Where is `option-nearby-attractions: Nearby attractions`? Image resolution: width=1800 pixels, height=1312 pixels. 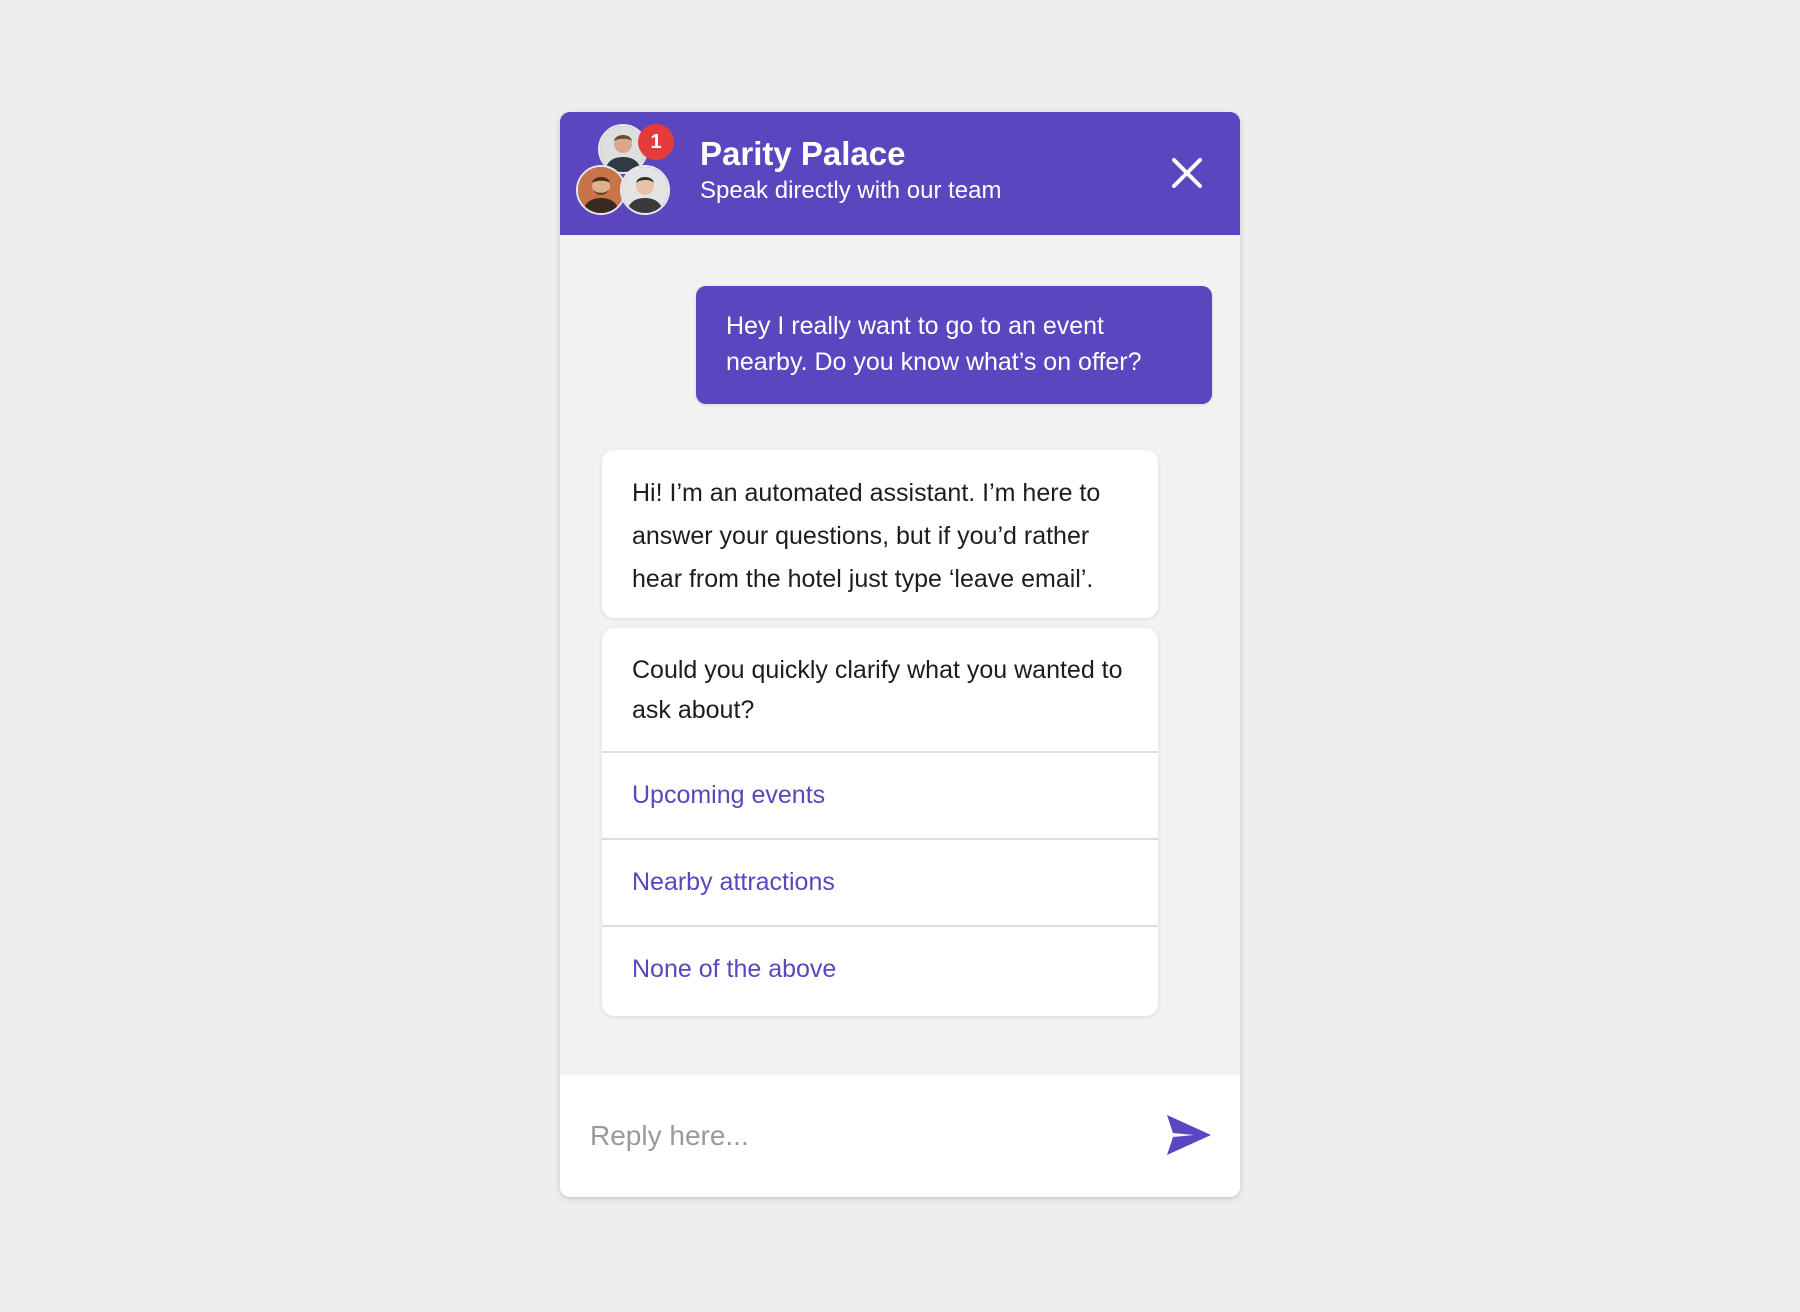 option-nearby-attractions: Nearby attractions is located at coordinates (880, 883).